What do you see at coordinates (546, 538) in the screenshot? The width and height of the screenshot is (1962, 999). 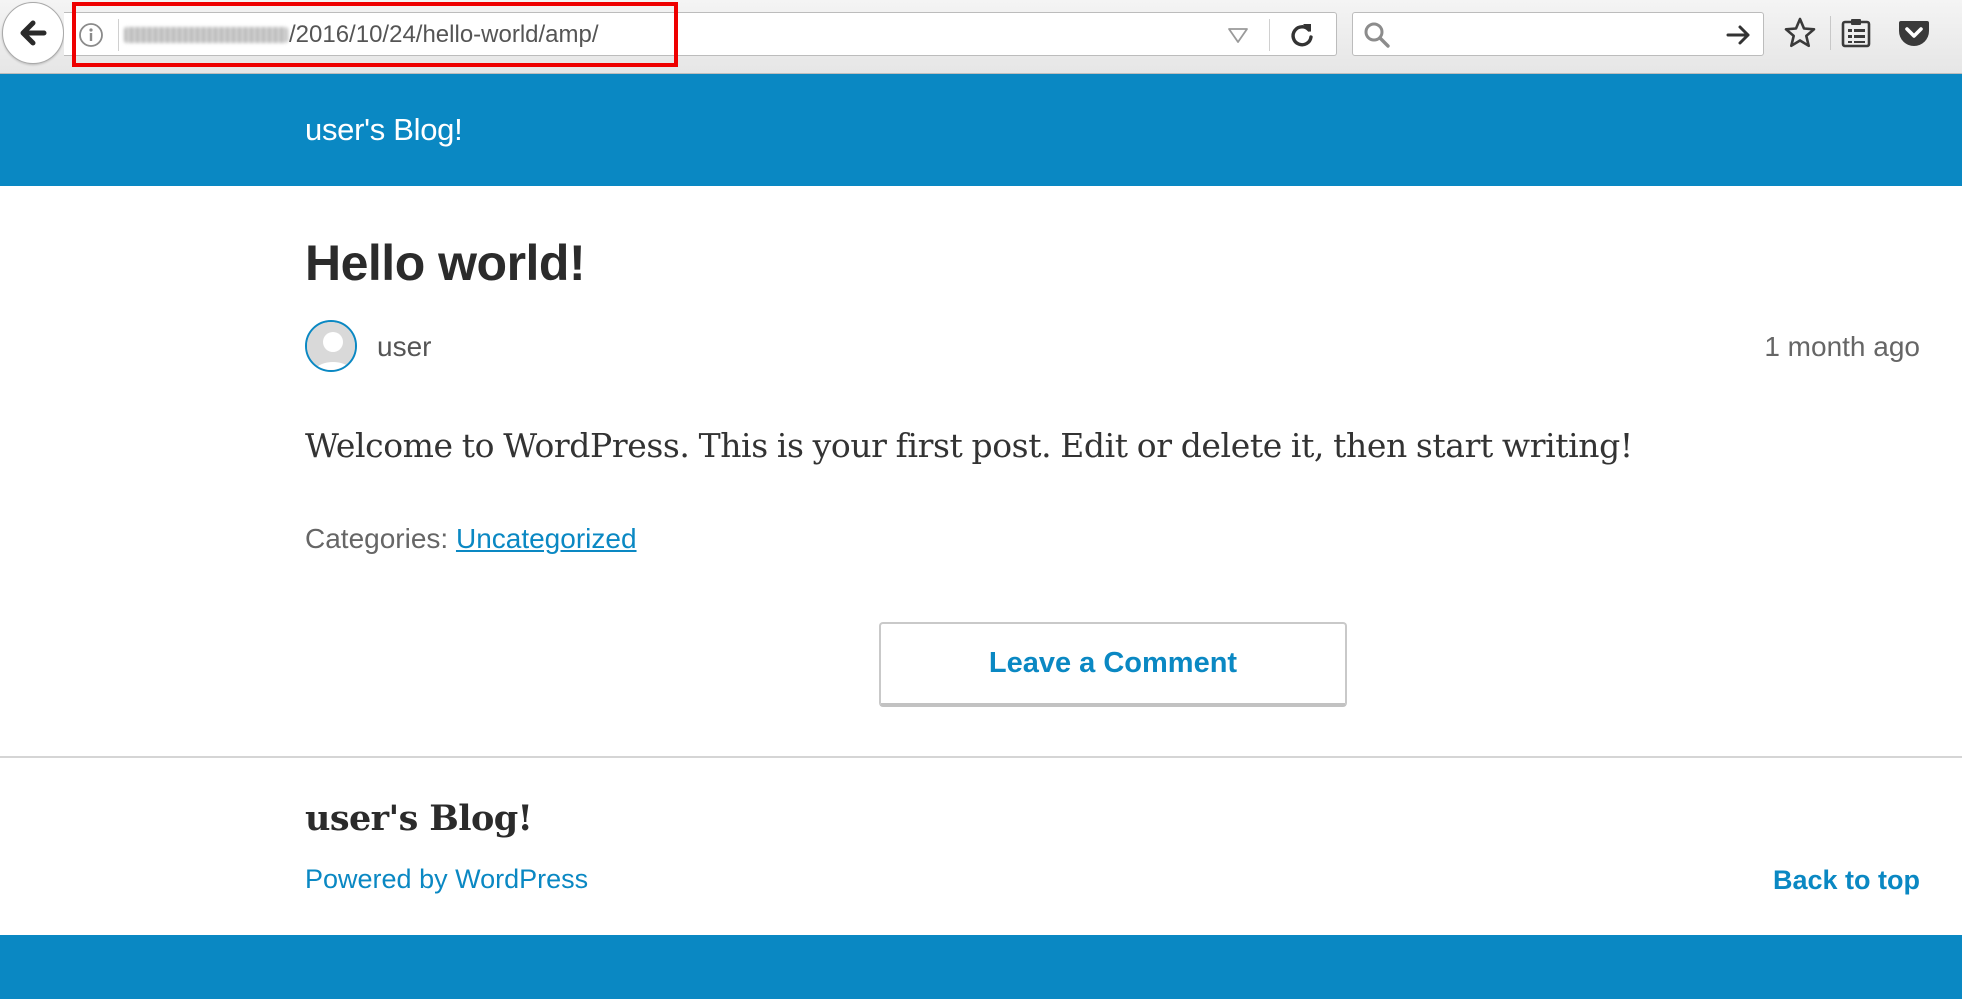 I see `category-link-uncategorized: Uncategorized` at bounding box center [546, 538].